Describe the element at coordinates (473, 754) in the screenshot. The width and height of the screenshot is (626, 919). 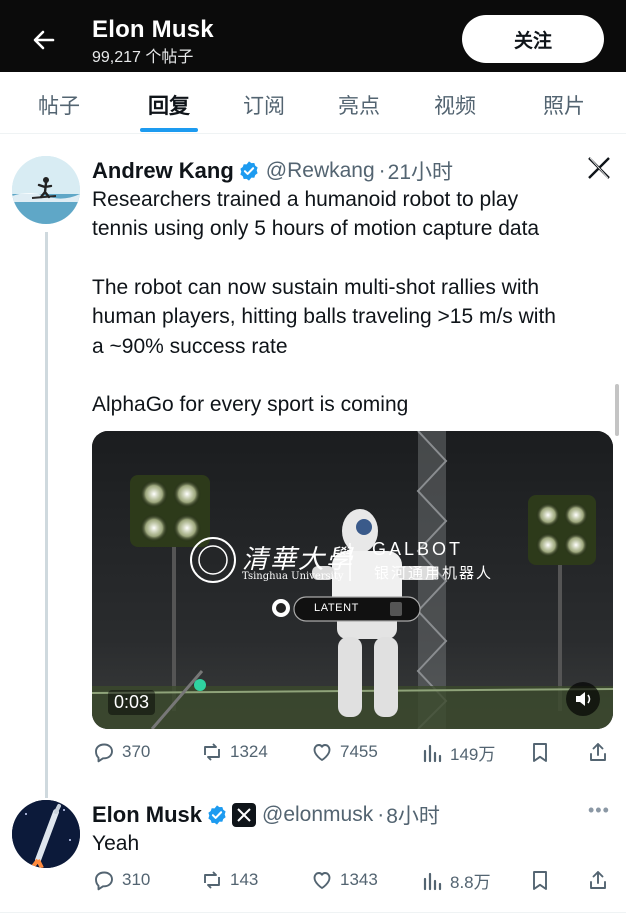
I see `view-count: 149万` at that location.